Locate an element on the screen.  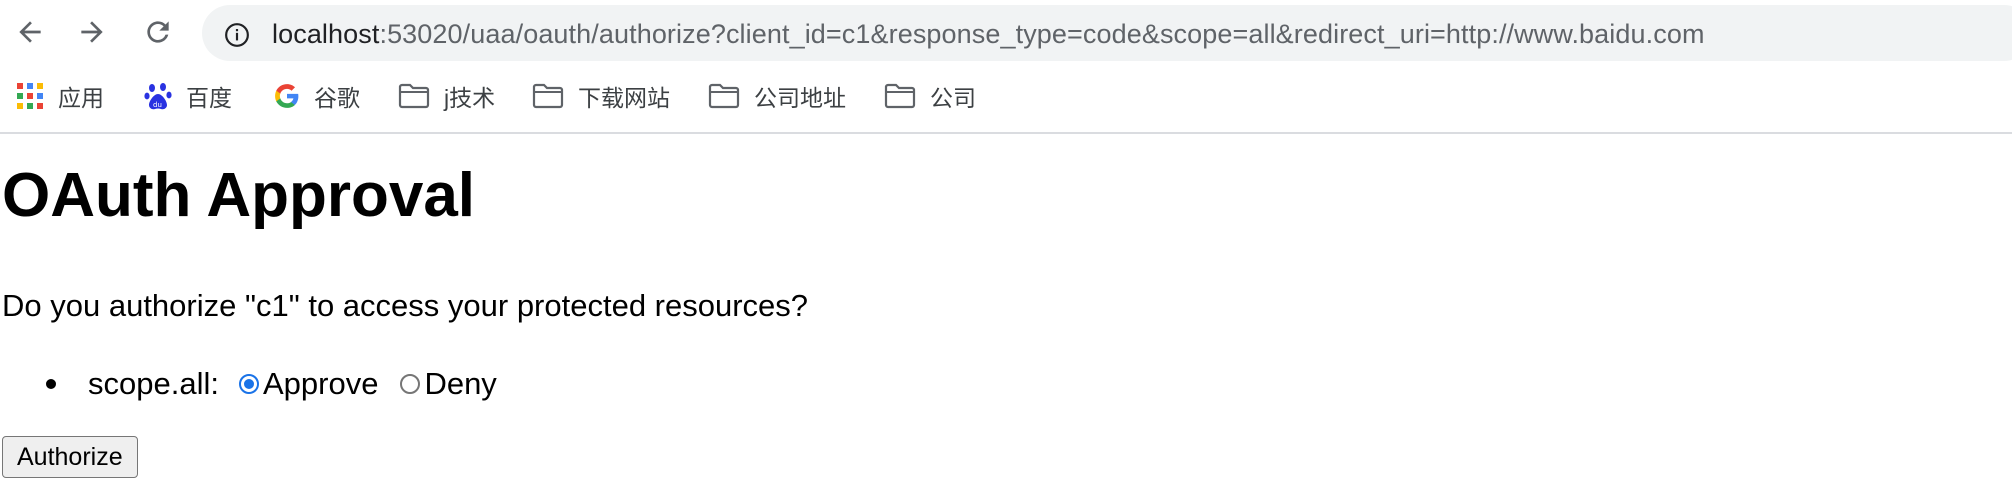
apps-grid-icon is located at coordinates (30, 96).